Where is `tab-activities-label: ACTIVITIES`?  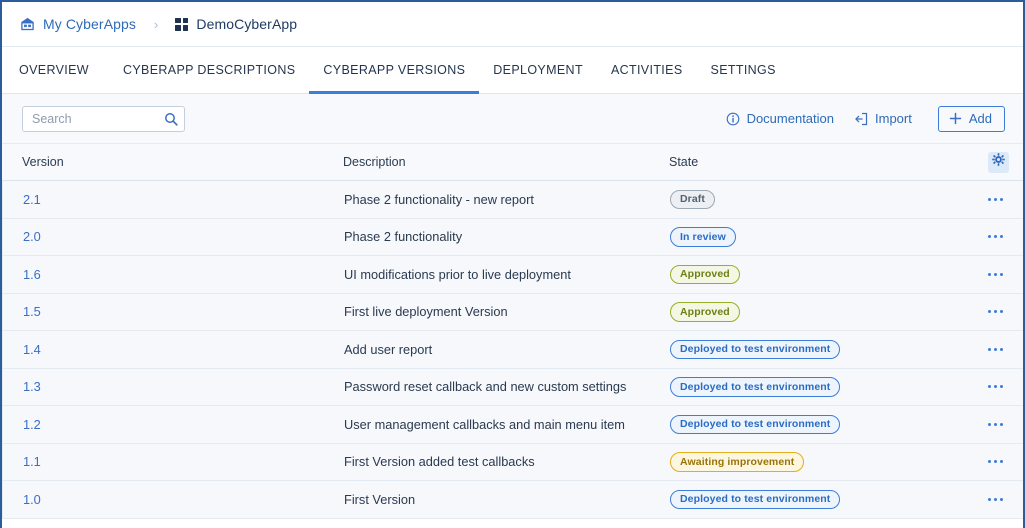
tab-activities-label: ACTIVITIES is located at coordinates (646, 70).